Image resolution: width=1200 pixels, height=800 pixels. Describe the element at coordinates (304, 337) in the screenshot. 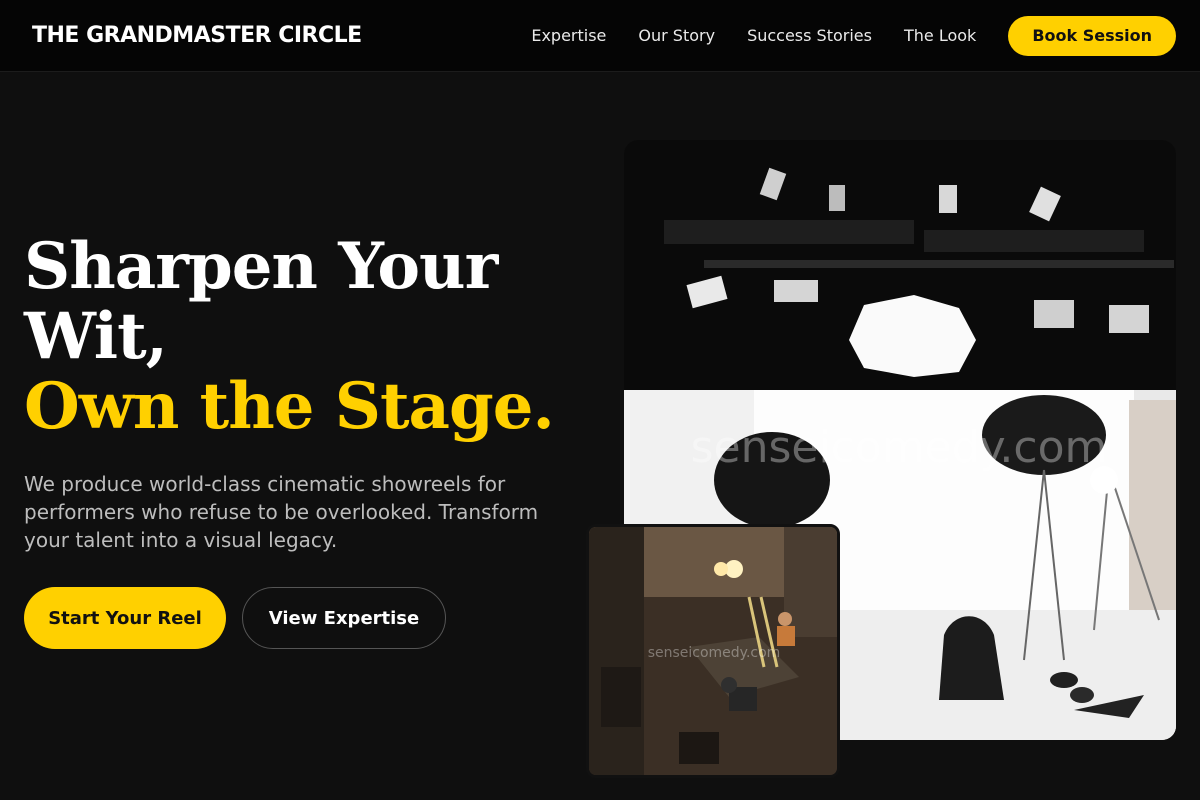

I see `hero-headline: Sharpen Your Wit, Own the Stage.` at that location.